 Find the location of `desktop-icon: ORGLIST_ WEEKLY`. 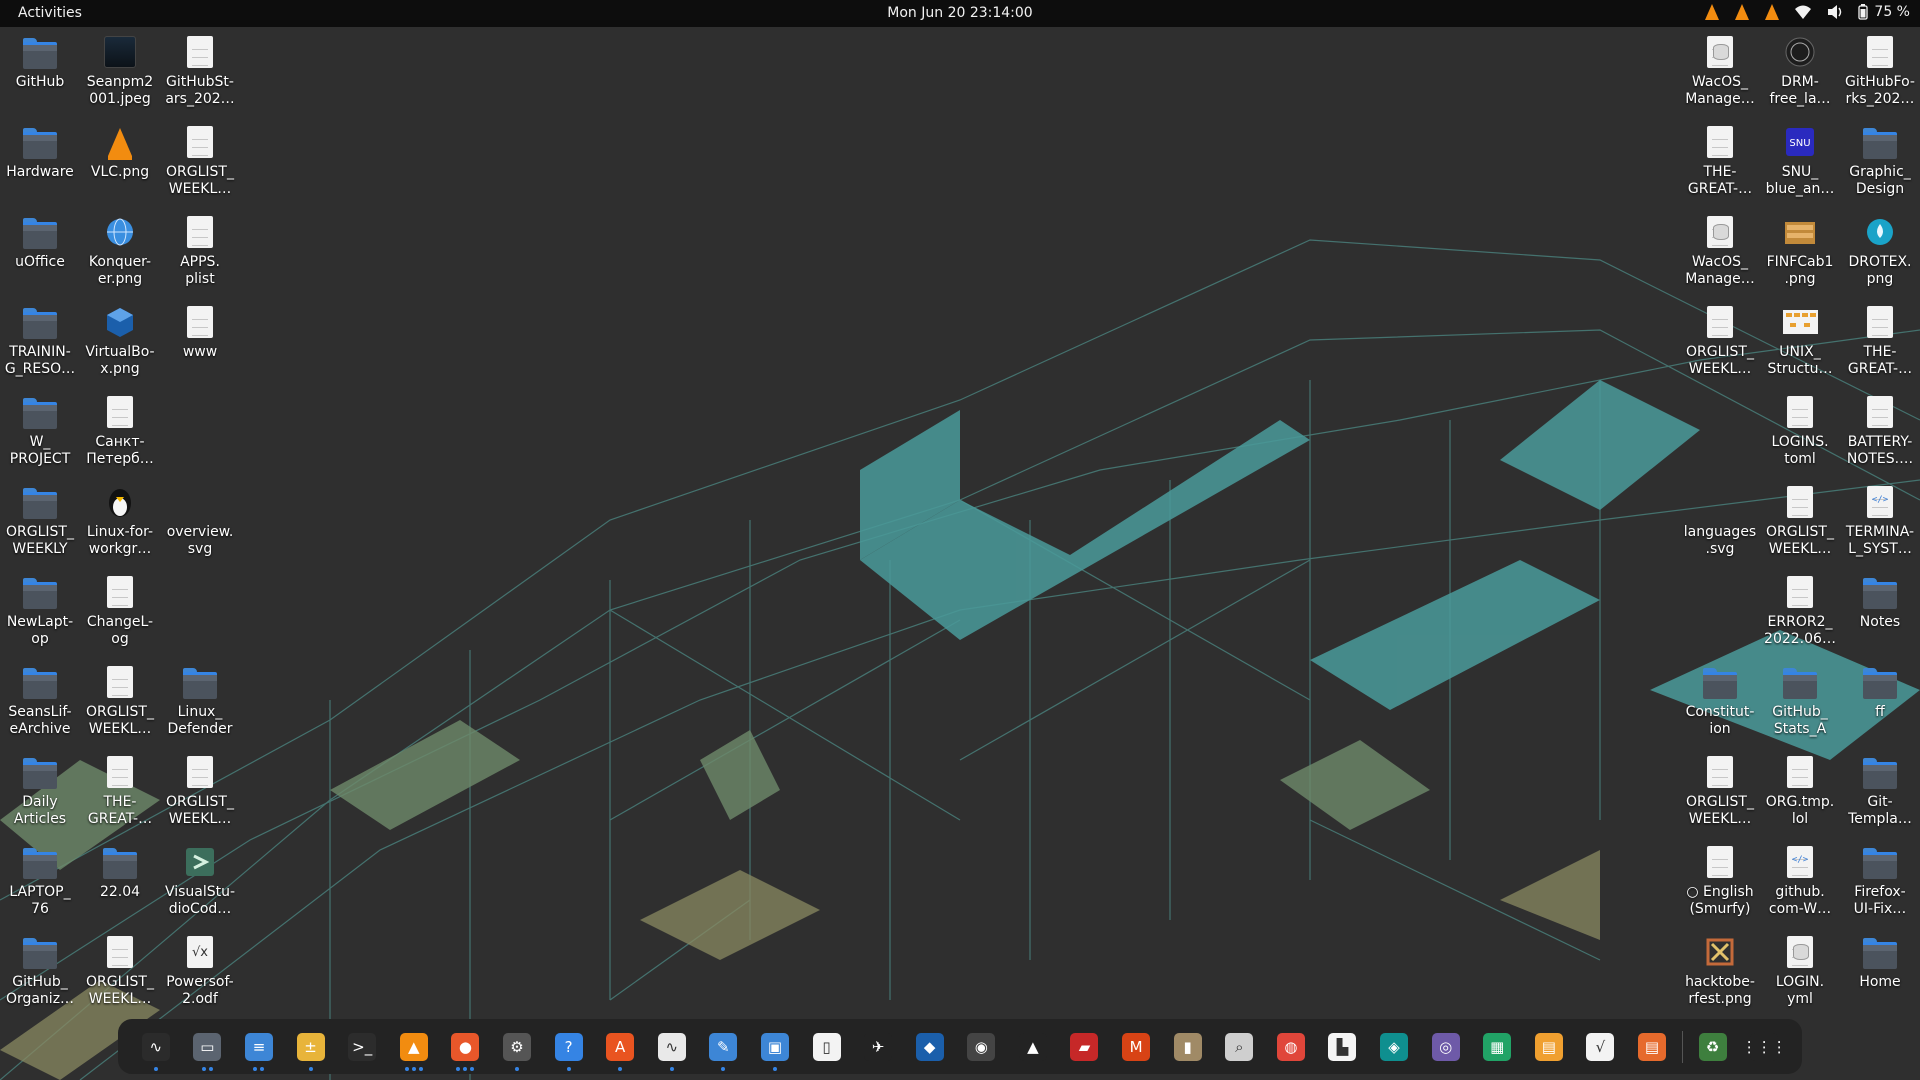

desktop-icon: ORGLIST_ WEEKLY is located at coordinates (40, 524).